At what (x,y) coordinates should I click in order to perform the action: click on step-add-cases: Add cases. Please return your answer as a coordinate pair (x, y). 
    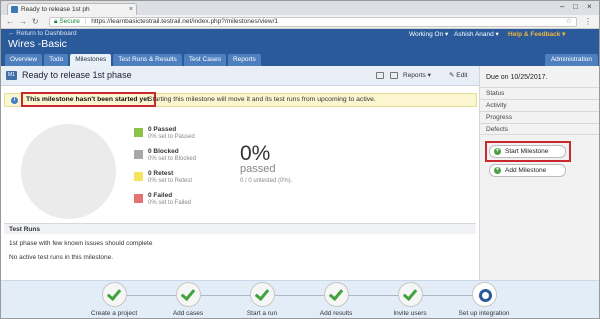
    Looking at the image, I should click on (188, 299).